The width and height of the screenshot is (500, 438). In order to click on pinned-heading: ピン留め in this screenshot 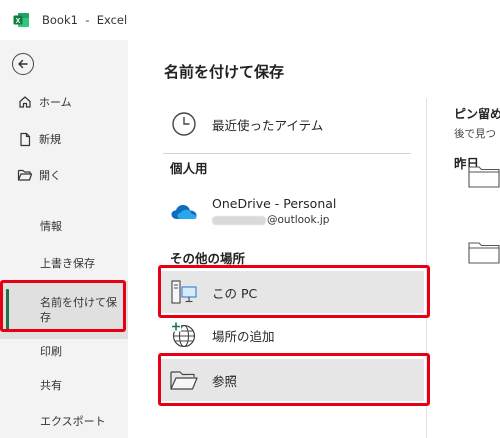, I will do `click(477, 114)`.